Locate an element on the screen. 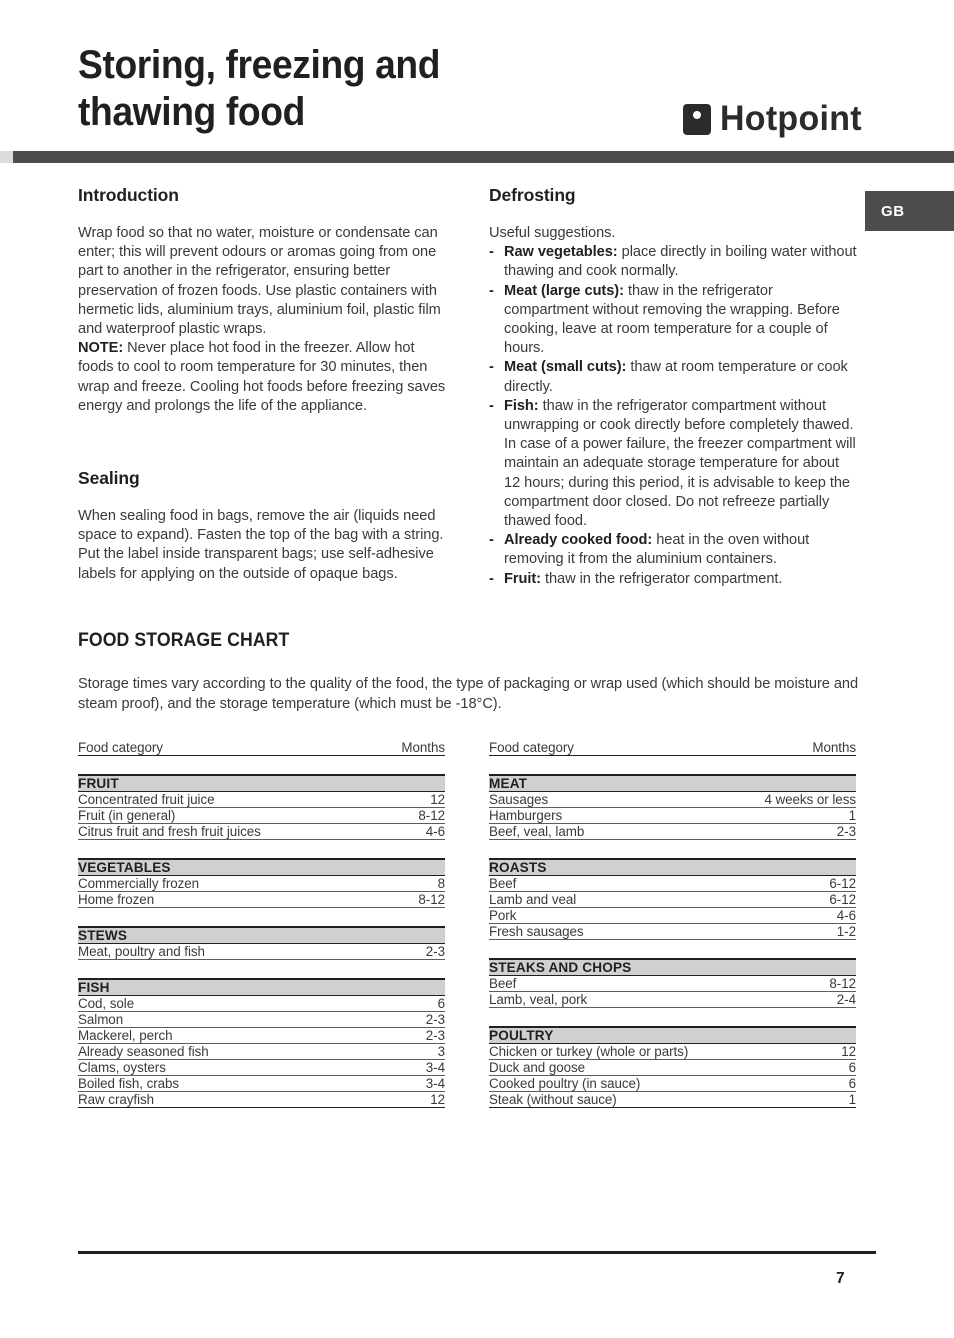 This screenshot has height=1338, width=954. table-row: Salmon 2-3 is located at coordinates (261, 1019).